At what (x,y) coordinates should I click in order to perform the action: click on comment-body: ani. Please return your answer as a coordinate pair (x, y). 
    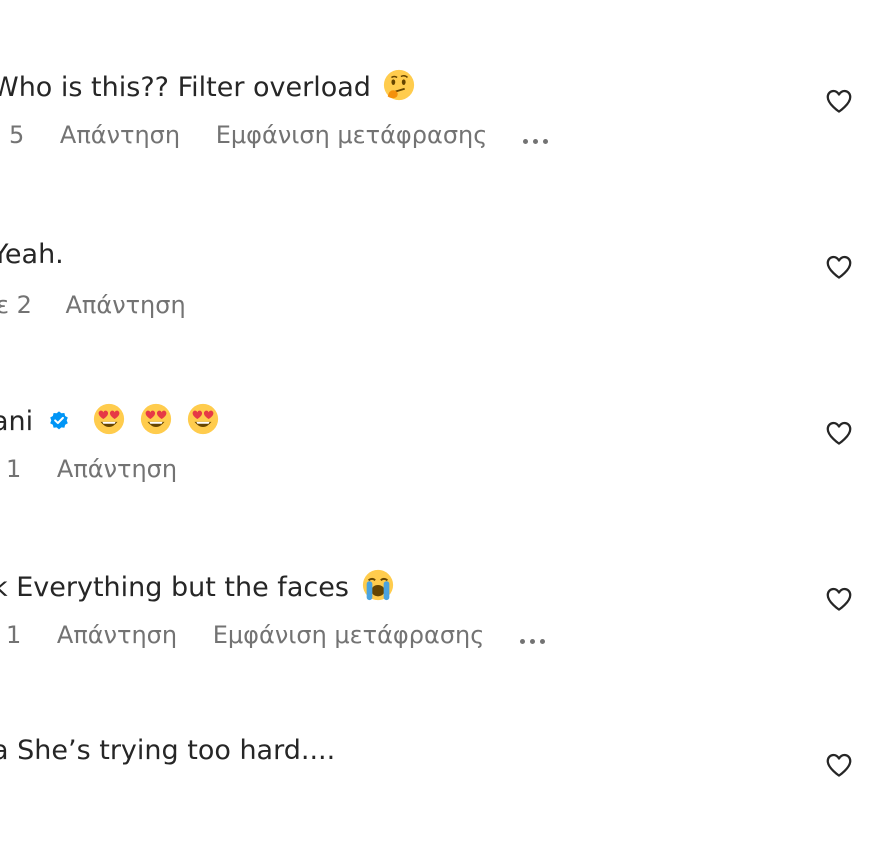
    Looking at the image, I should click on (110, 420).